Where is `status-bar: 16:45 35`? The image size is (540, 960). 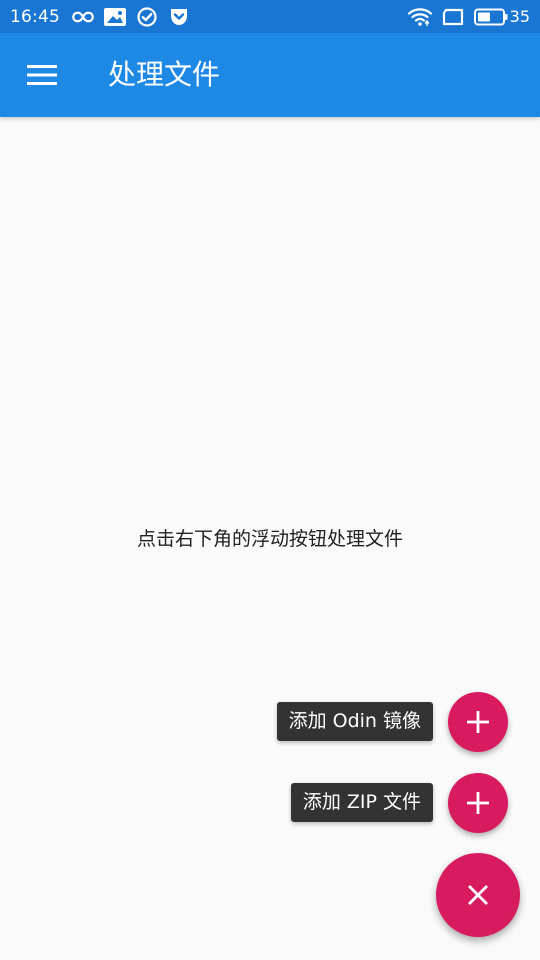 status-bar: 16:45 35 is located at coordinates (270, 16).